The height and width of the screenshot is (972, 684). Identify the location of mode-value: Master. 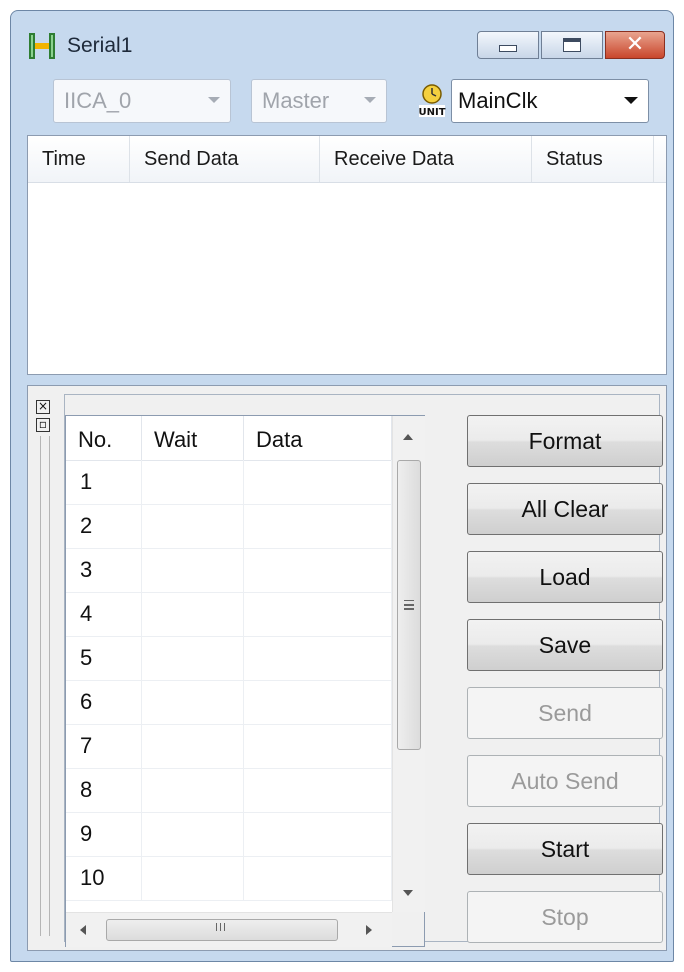
(296, 100).